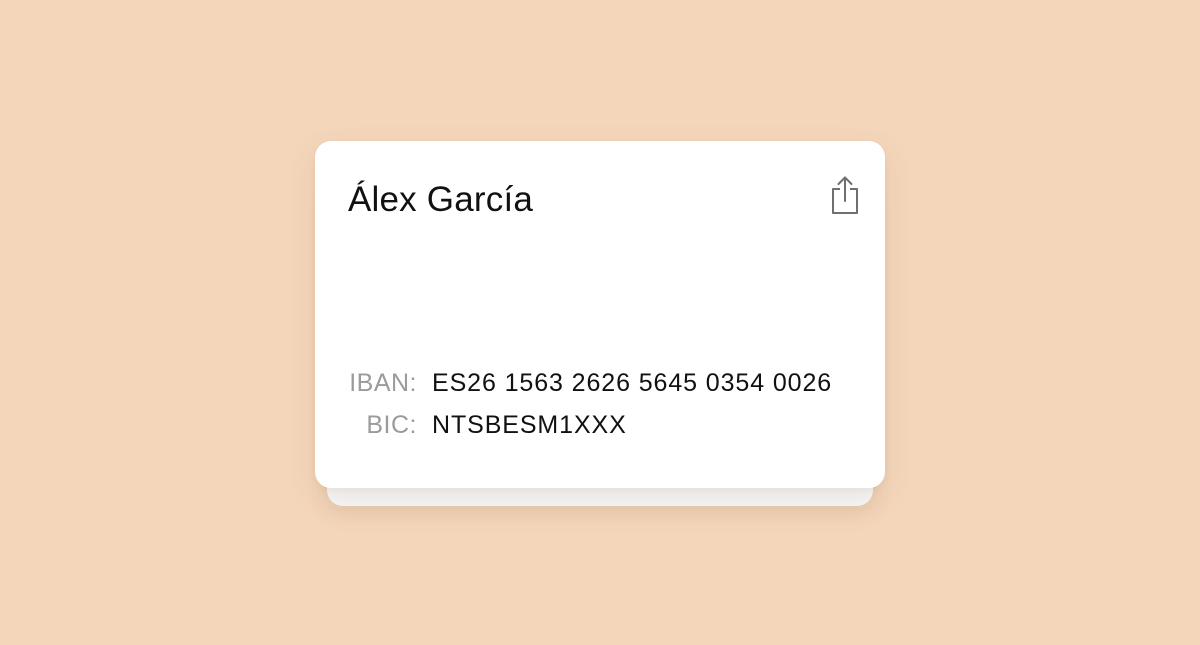  What do you see at coordinates (441, 199) in the screenshot?
I see `account-holder-name: Álex García` at bounding box center [441, 199].